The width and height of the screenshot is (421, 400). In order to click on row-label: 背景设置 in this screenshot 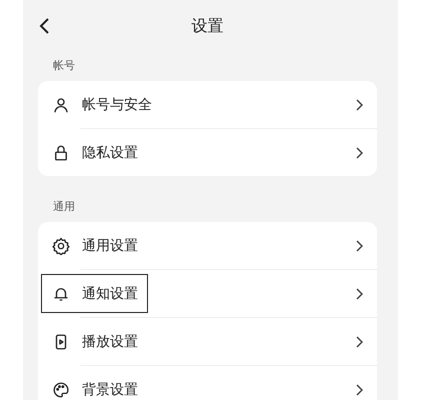, I will do `click(110, 389)`.